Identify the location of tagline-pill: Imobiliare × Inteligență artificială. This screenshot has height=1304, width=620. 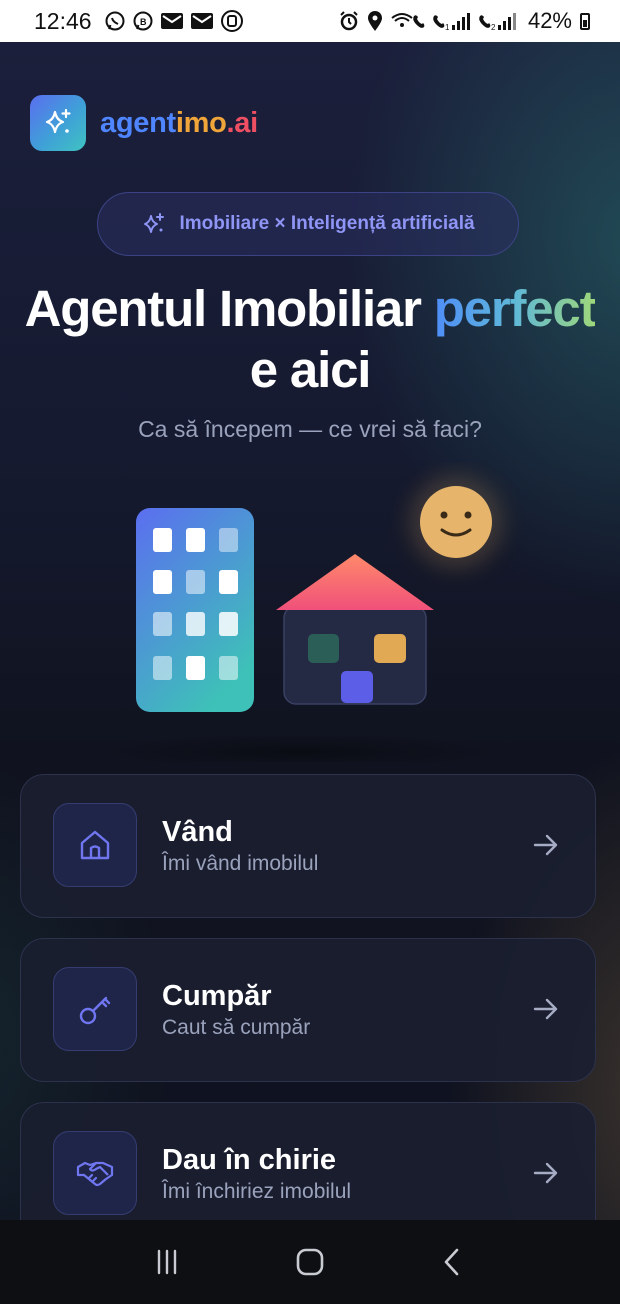
(308, 224).